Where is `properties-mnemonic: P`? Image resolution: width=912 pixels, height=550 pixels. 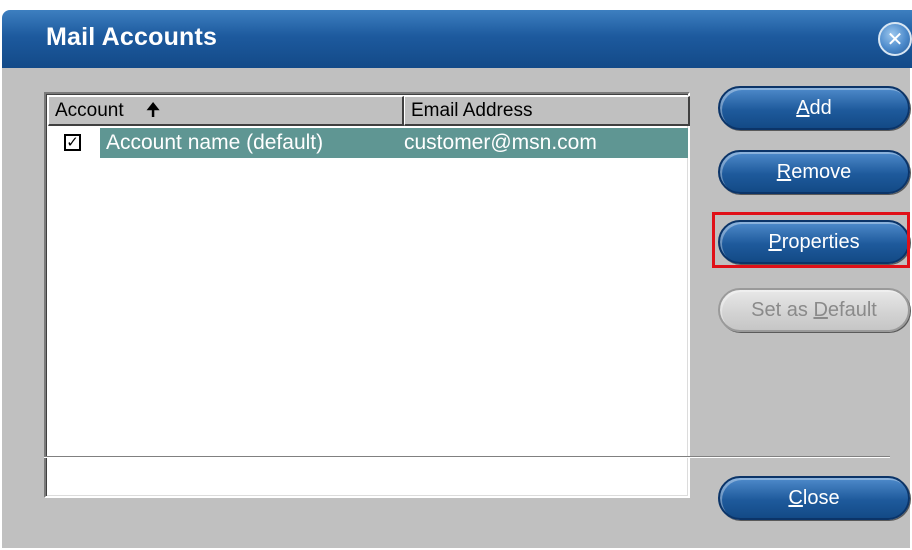 properties-mnemonic: P is located at coordinates (775, 242).